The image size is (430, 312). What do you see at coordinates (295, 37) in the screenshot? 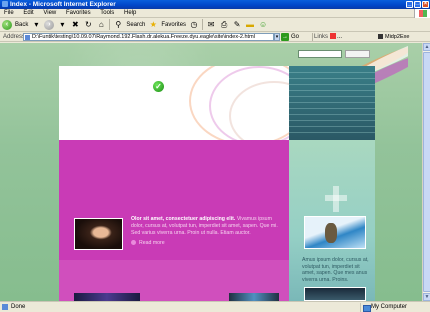
I see `go-button: Go` at bounding box center [295, 37].